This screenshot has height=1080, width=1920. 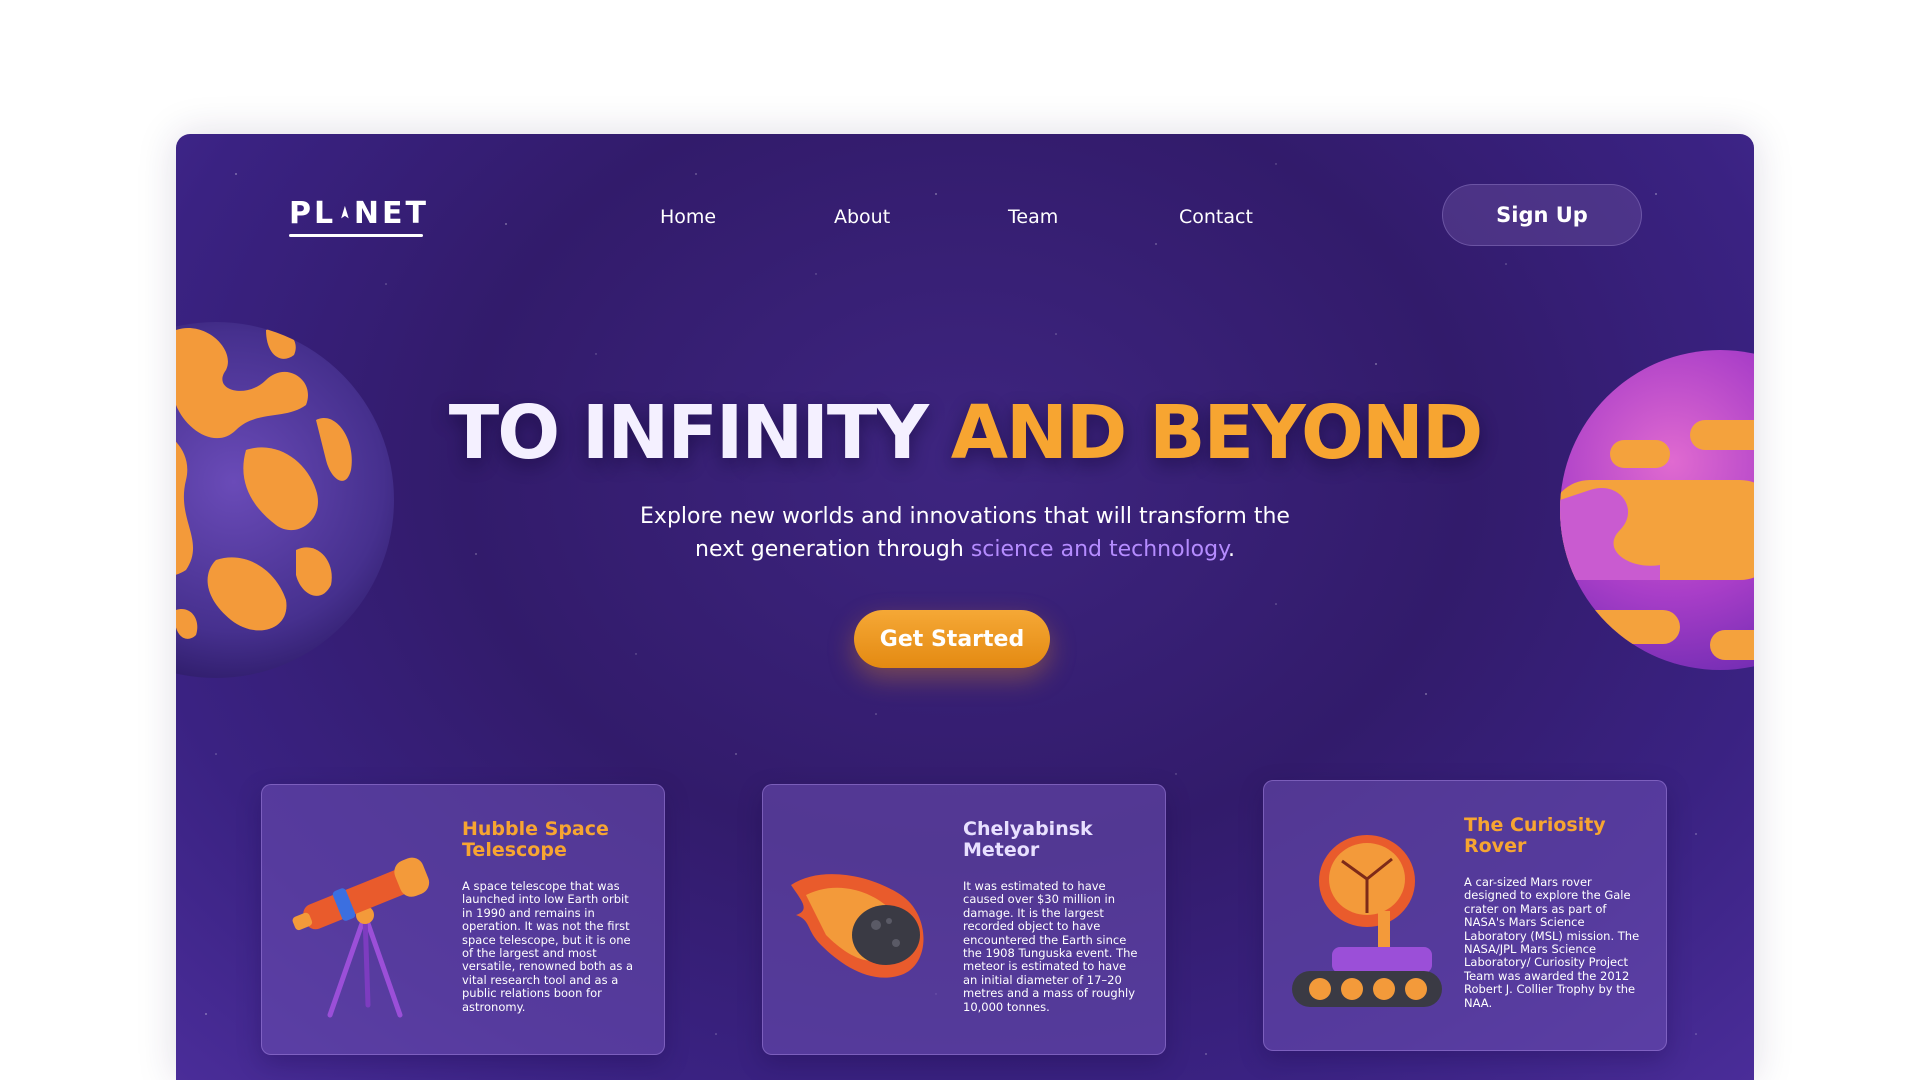 I want to click on get-started-button: Get Started, so click(x=952, y=639).